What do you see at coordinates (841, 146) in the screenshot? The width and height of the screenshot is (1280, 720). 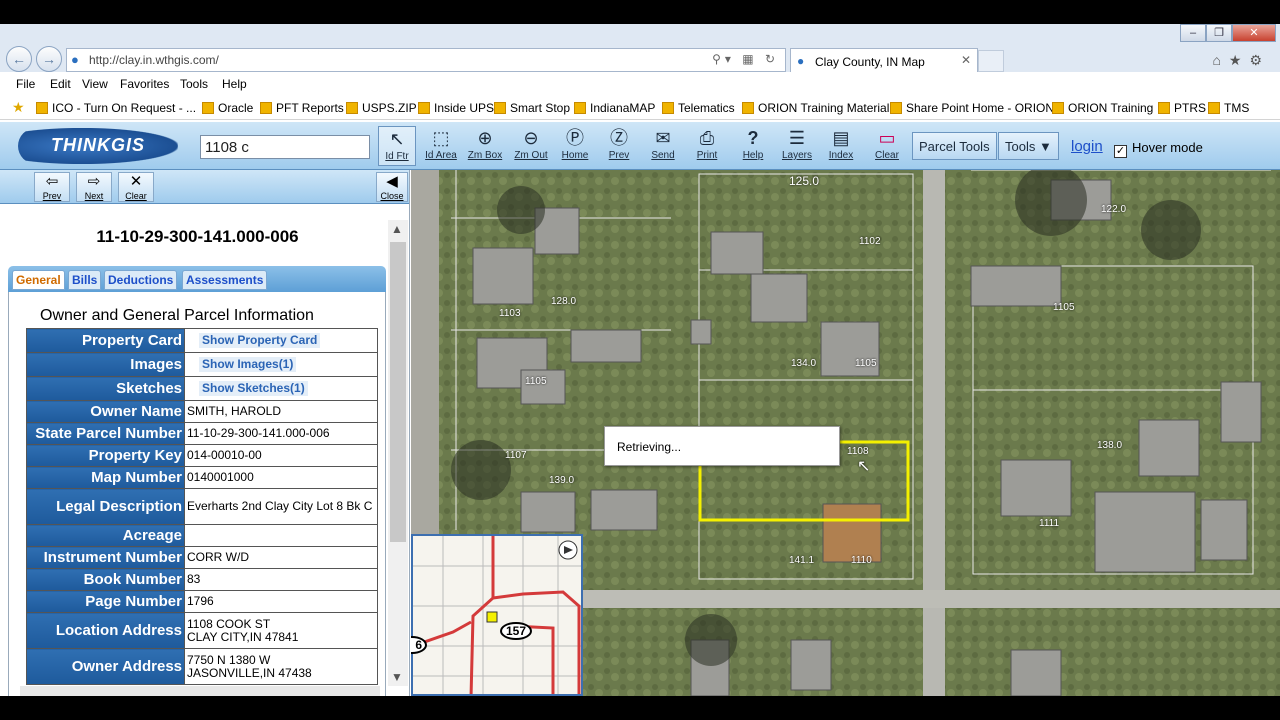 I see `index-tool: ▤ Index` at bounding box center [841, 146].